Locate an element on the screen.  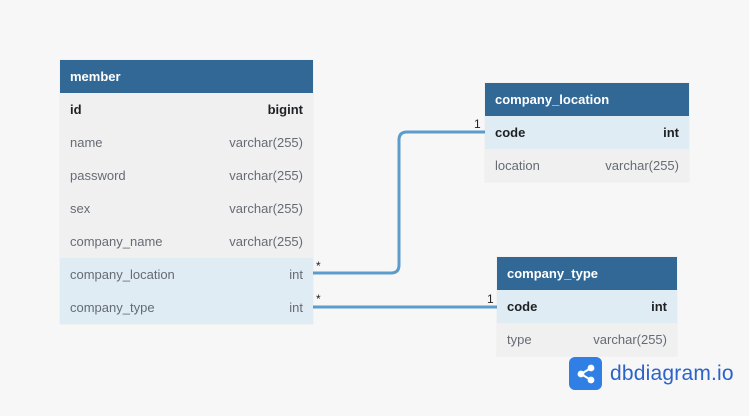
column-name: location is located at coordinates (517, 165).